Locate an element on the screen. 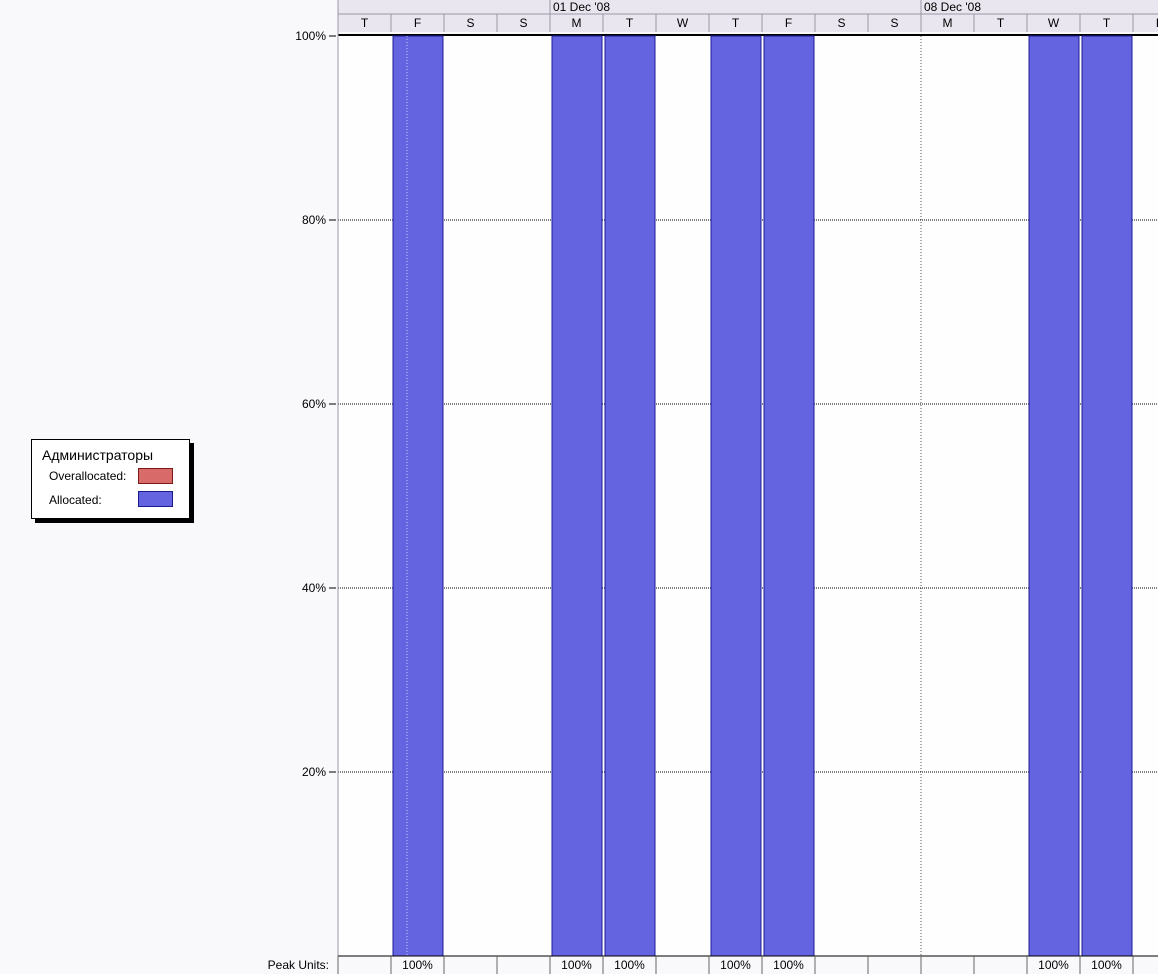 This screenshot has height=974, width=1158. y-tick-label: 80% is located at coordinates (314, 220).